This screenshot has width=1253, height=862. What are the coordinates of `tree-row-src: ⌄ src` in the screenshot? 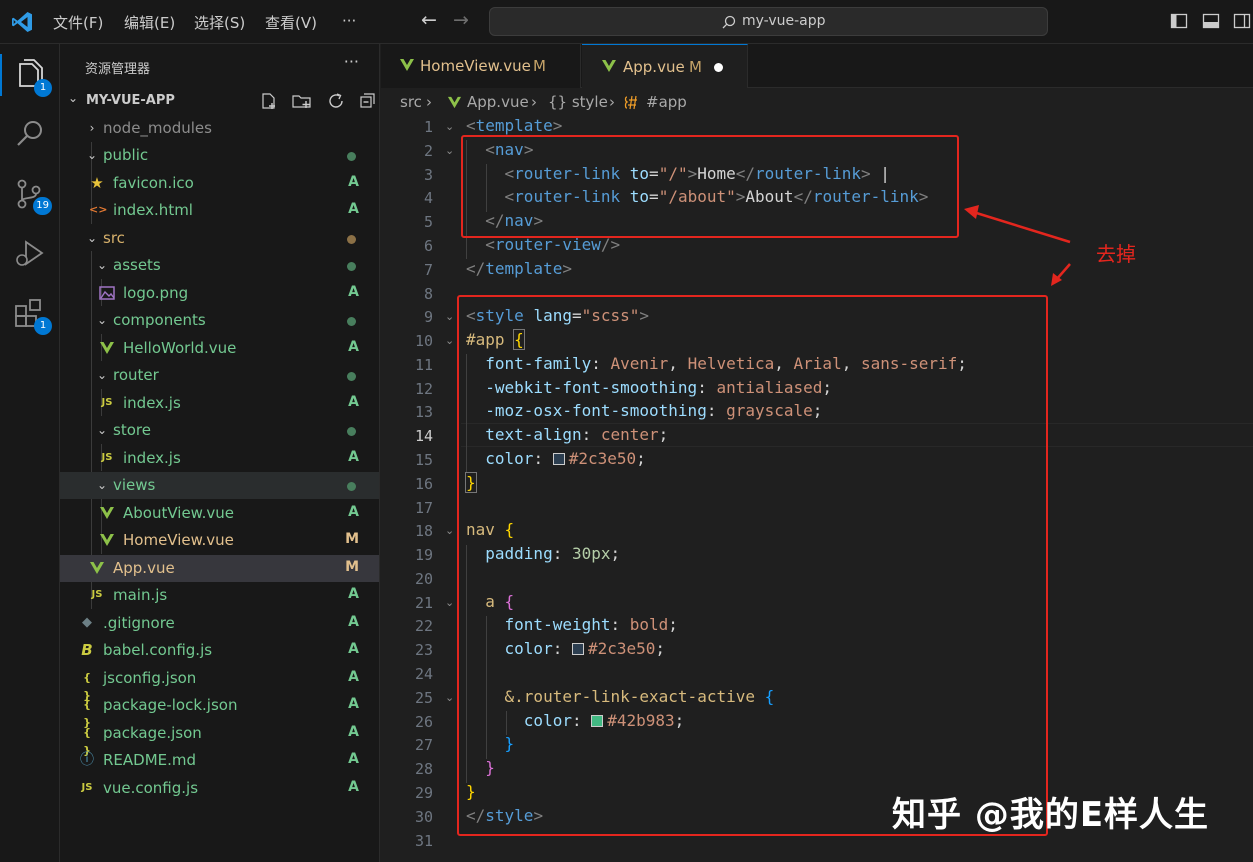 It's located at (219, 238).